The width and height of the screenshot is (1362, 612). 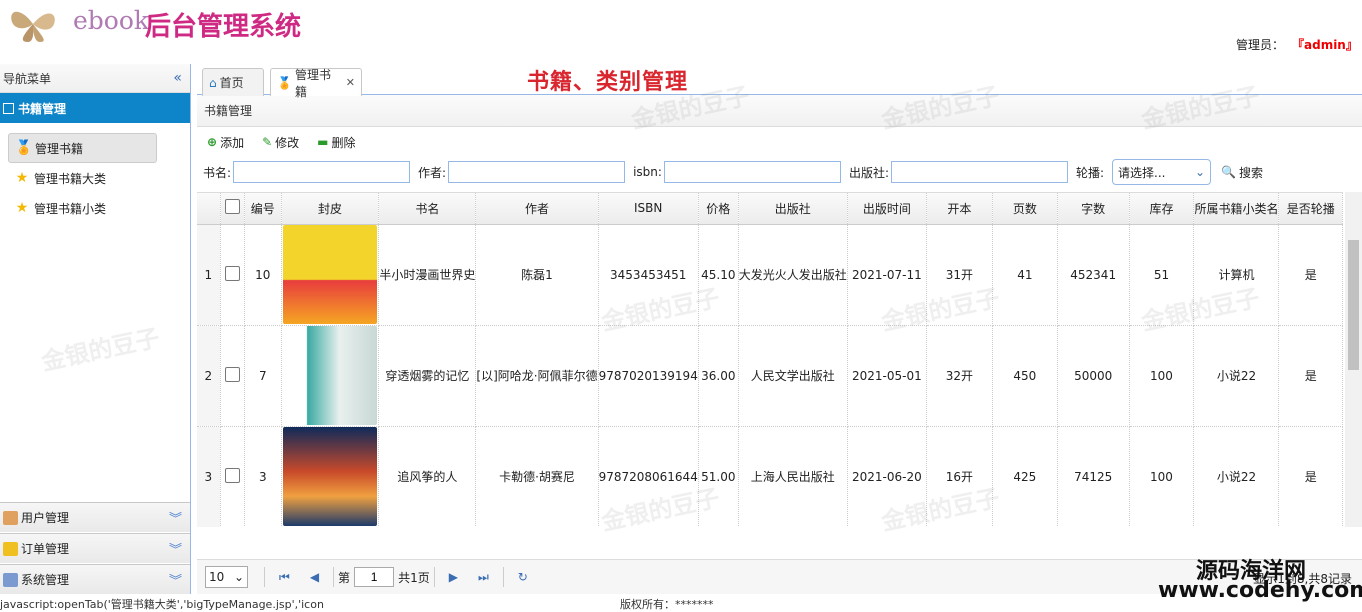 I want to click on prev-page-icon: ◀, so click(x=314, y=577).